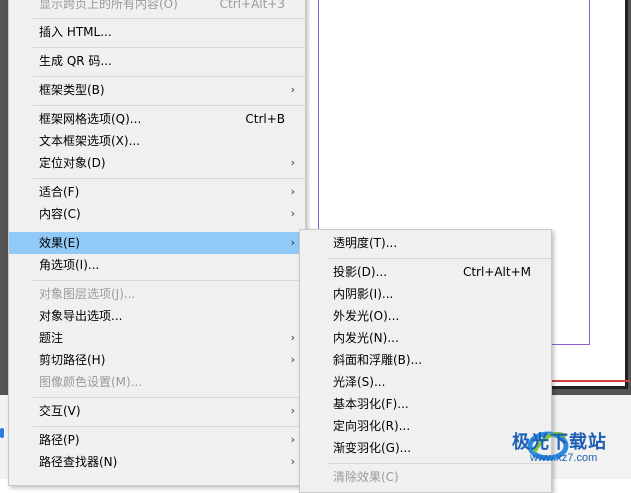  What do you see at coordinates (60, 411) in the screenshot?
I see `menu-item-label: 交互(V)` at bounding box center [60, 411].